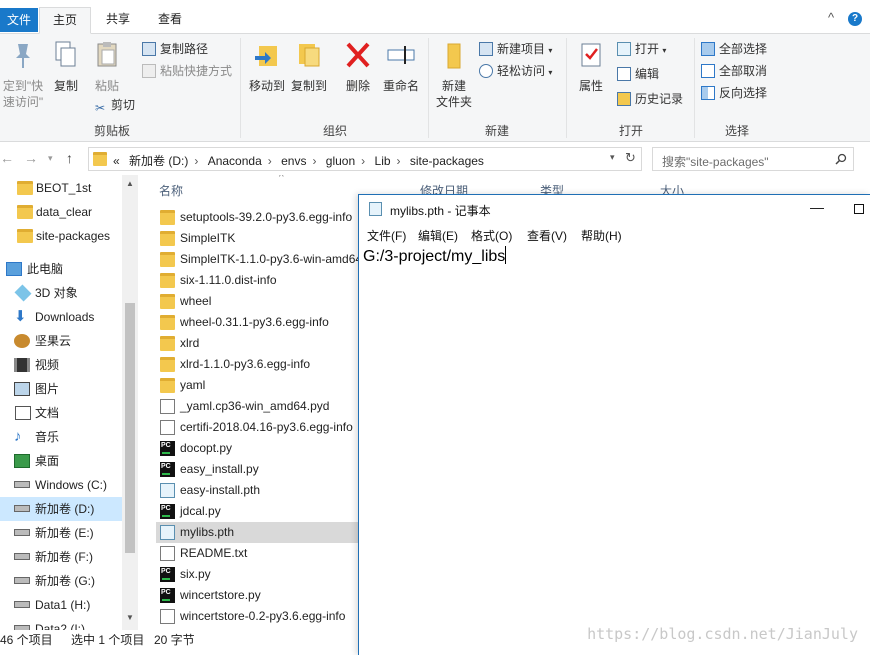 Image resolution: width=870 pixels, height=655 pixels. Describe the element at coordinates (753, 159) in the screenshot. I see `search-box: 搜索"site-packages"` at that location.